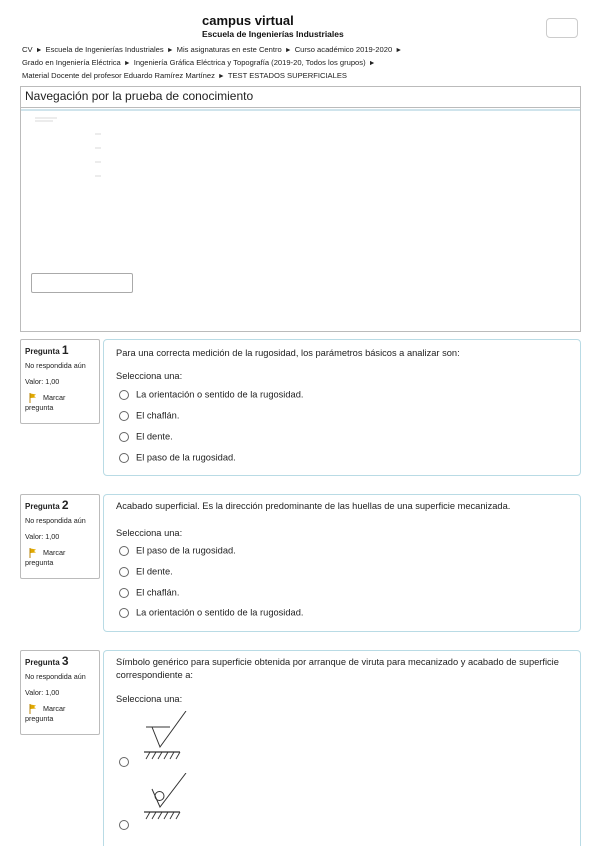 Image resolution: width=599 pixels, height=848 pixels. Describe the element at coordinates (47, 350) in the screenshot. I see `question-number: Pregunta 1` at that location.